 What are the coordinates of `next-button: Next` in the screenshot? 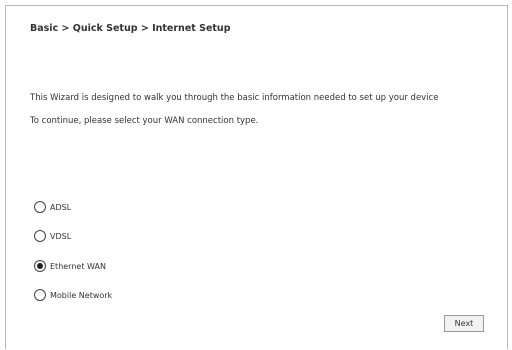 It's located at (464, 323).